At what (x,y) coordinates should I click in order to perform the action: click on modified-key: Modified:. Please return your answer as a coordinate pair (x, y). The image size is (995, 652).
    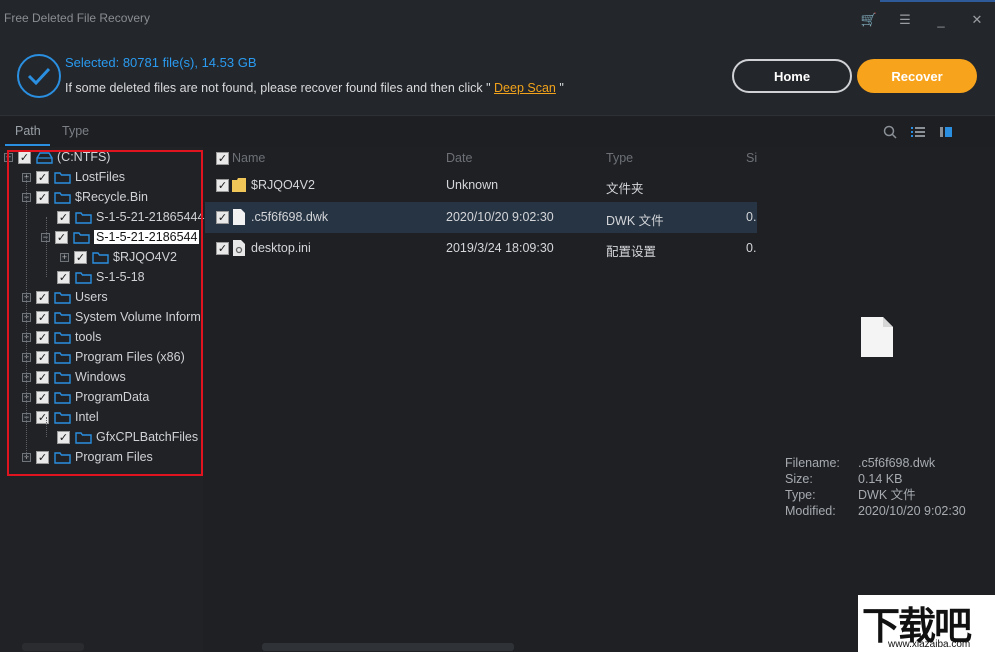
    Looking at the image, I should click on (810, 511).